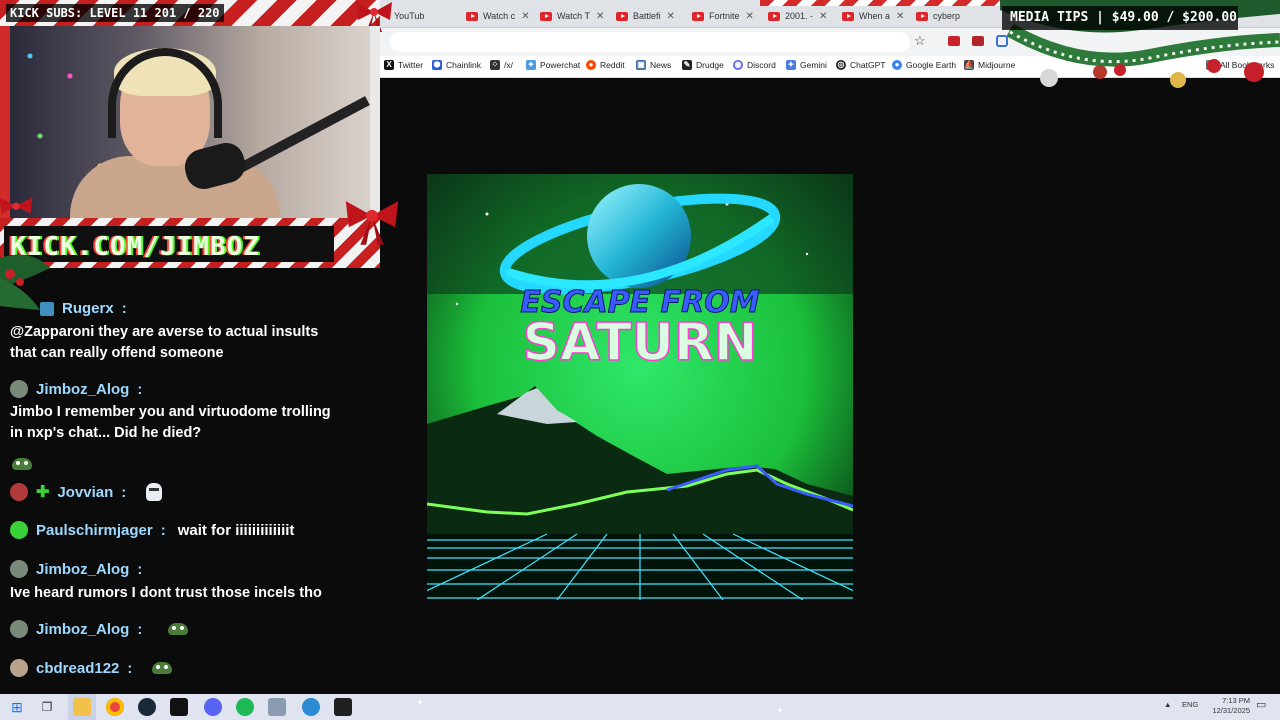 The width and height of the screenshot is (1280, 720). Describe the element at coordinates (236, 530) in the screenshot. I see `chat-message-text: wait for iiiiiiiiiiiiit` at that location.